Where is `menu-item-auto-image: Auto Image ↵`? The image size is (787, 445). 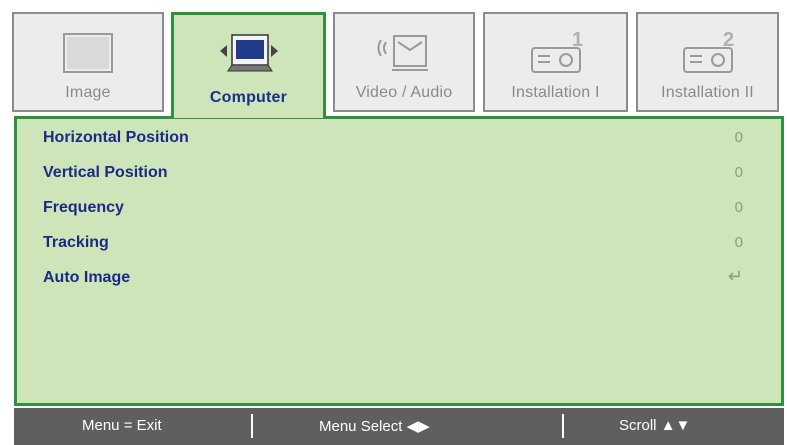
menu-item-auto-image: Auto Image ↵ is located at coordinates (393, 278).